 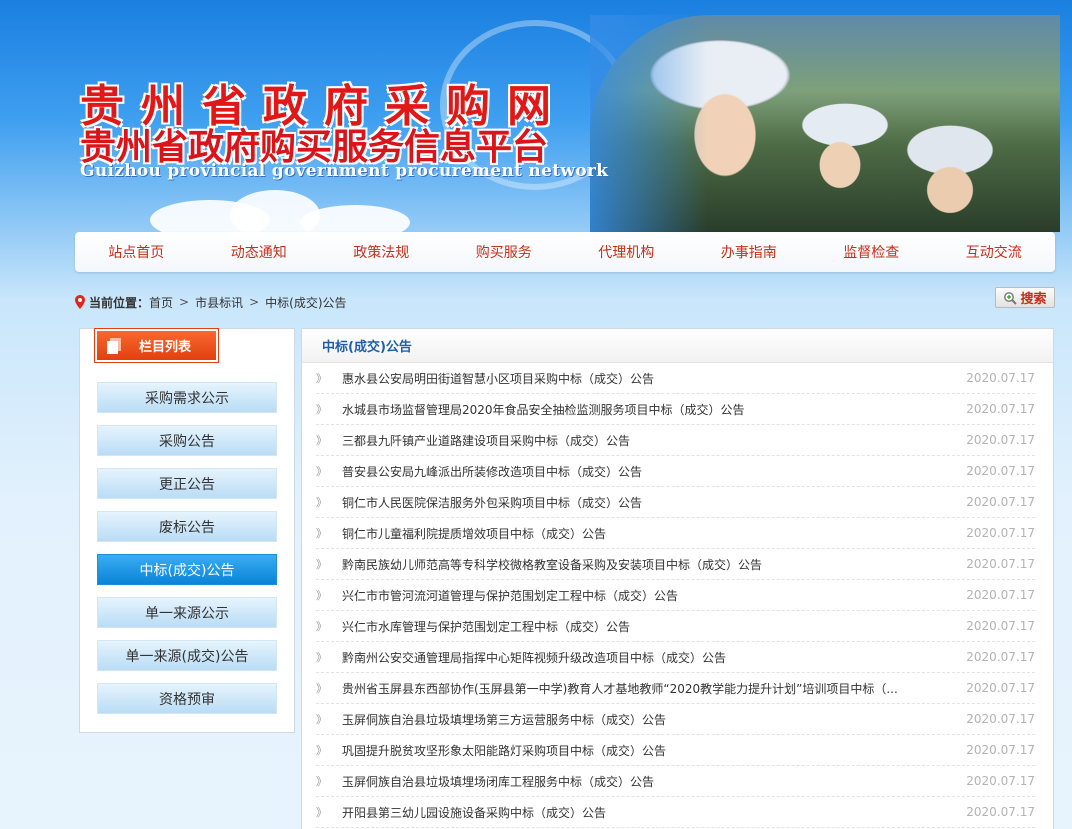 What do you see at coordinates (653, 564) in the screenshot?
I see `notice-title-link: 黔南民族幼儿师范高等专科学校微格教室设备采购及安装项目中标（成交）公告` at bounding box center [653, 564].